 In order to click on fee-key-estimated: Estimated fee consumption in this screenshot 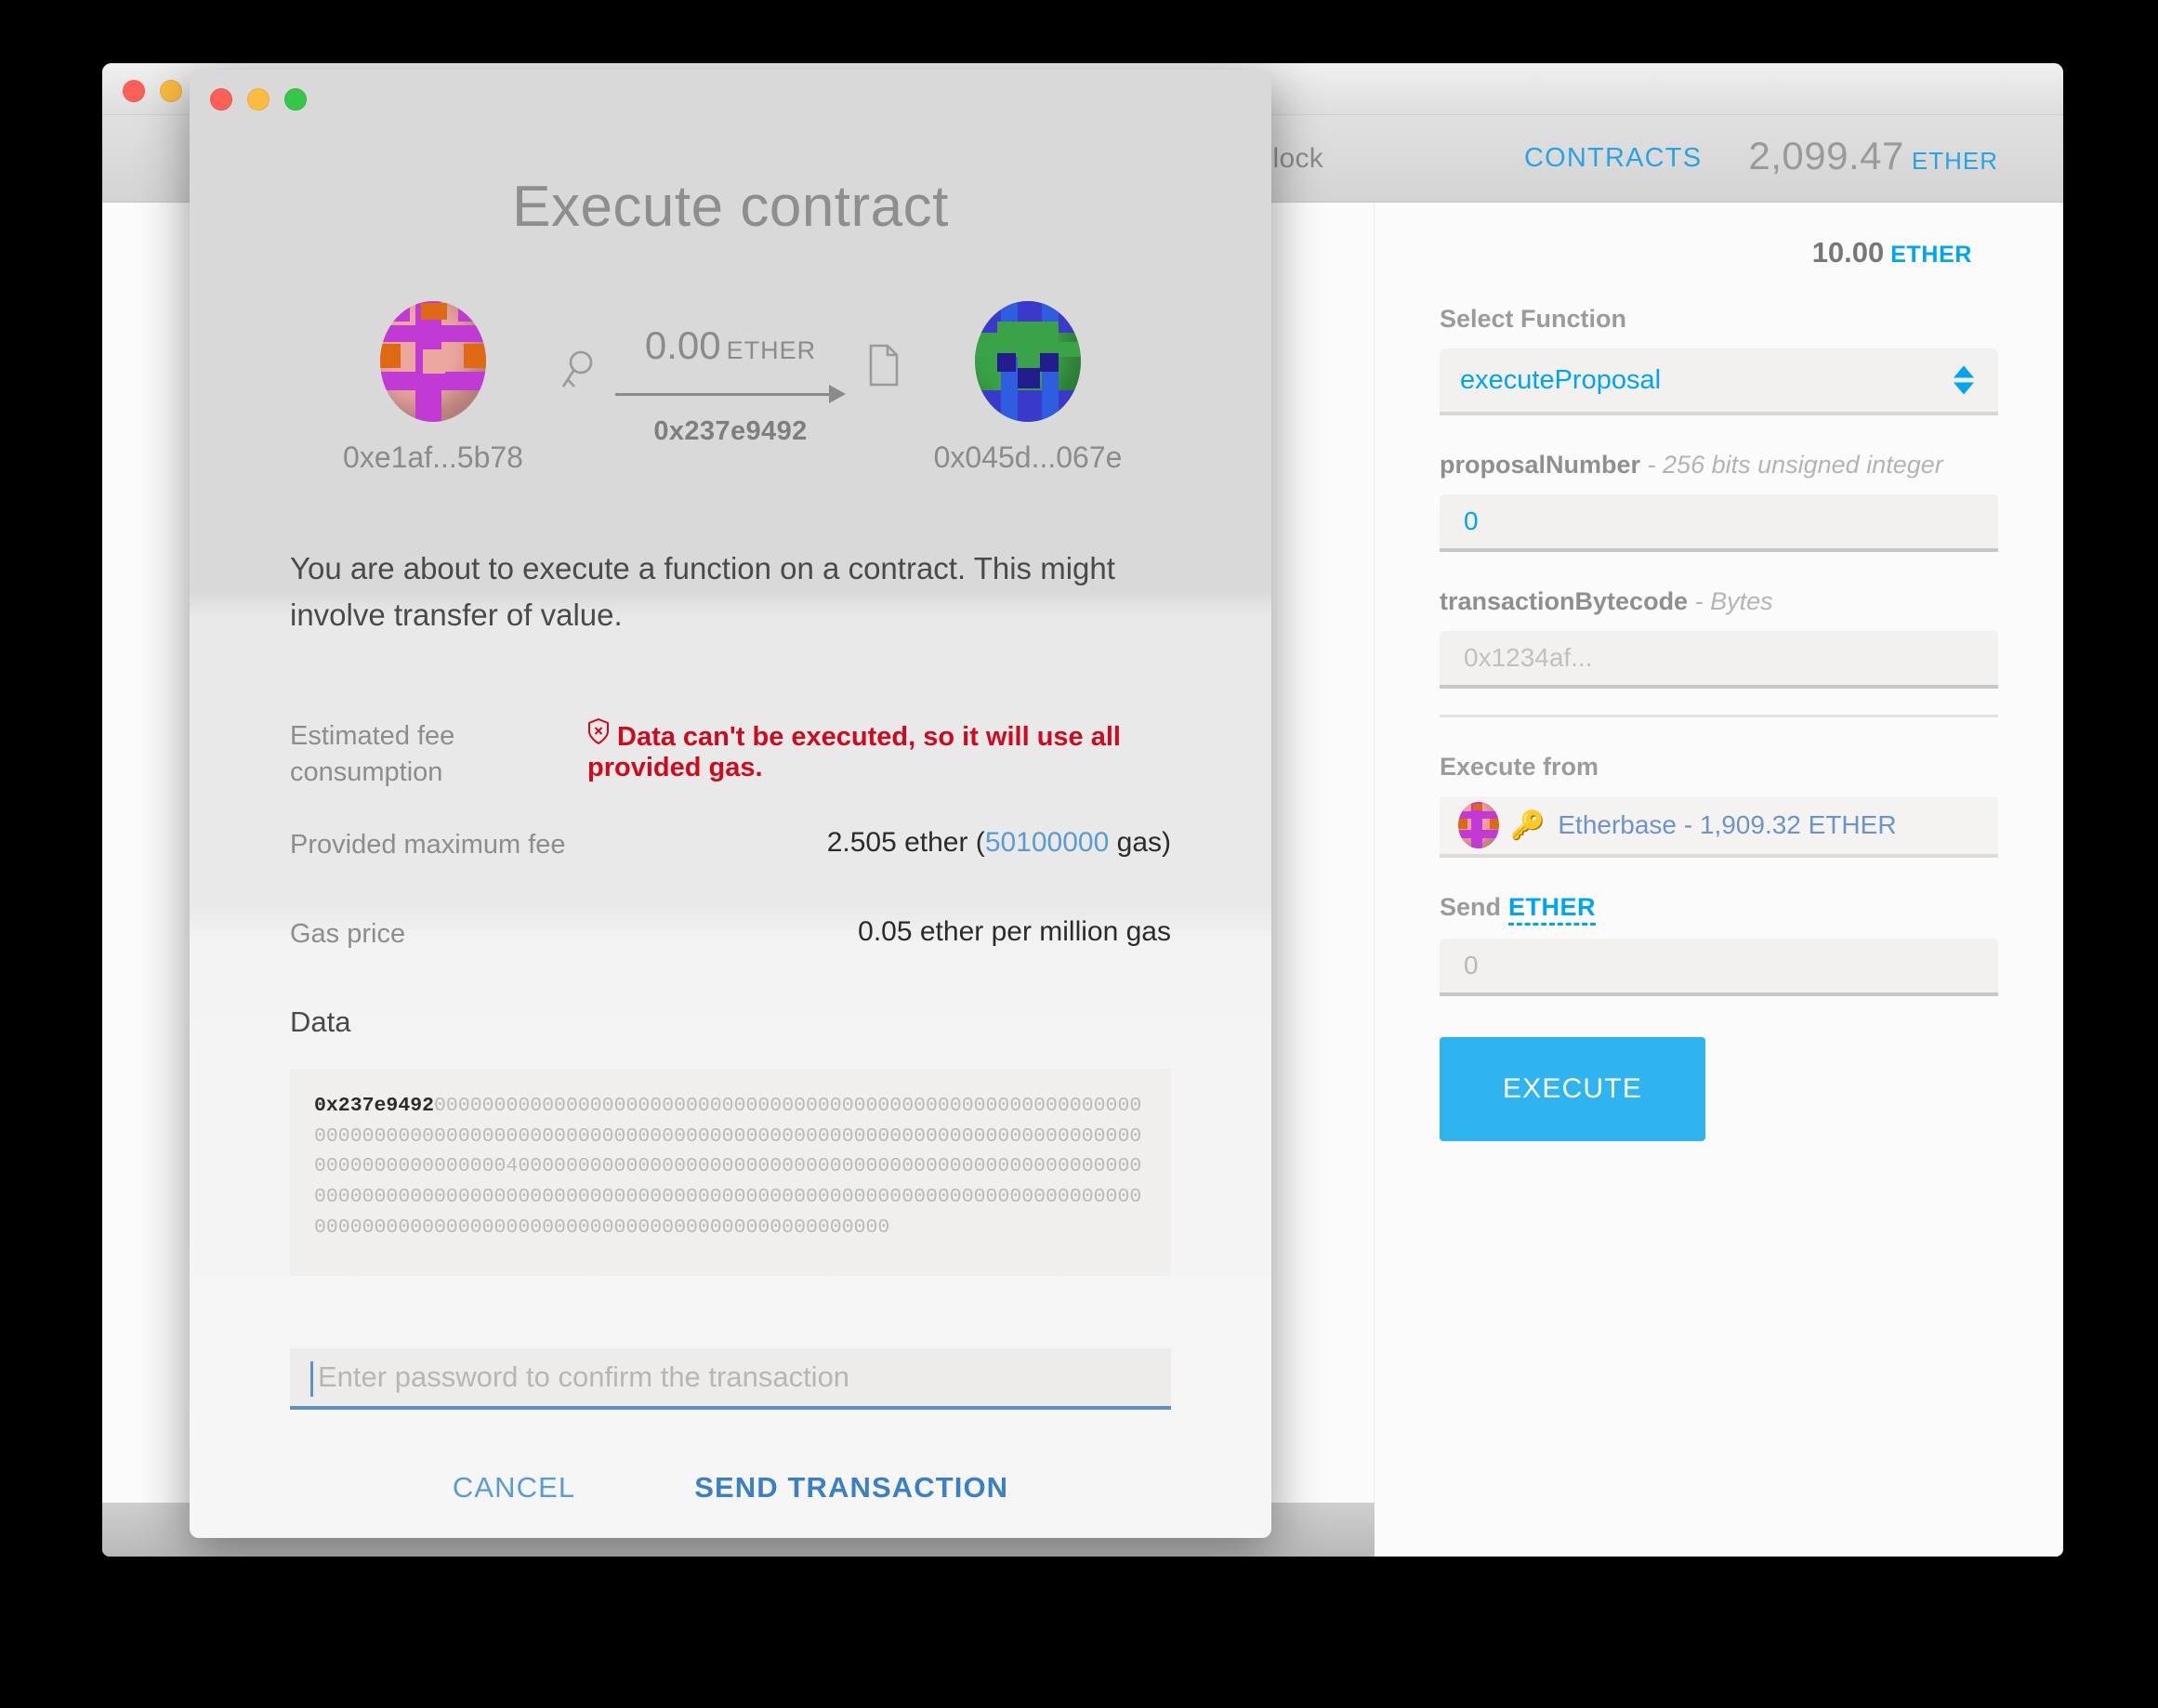, I will do `click(372, 754)`.